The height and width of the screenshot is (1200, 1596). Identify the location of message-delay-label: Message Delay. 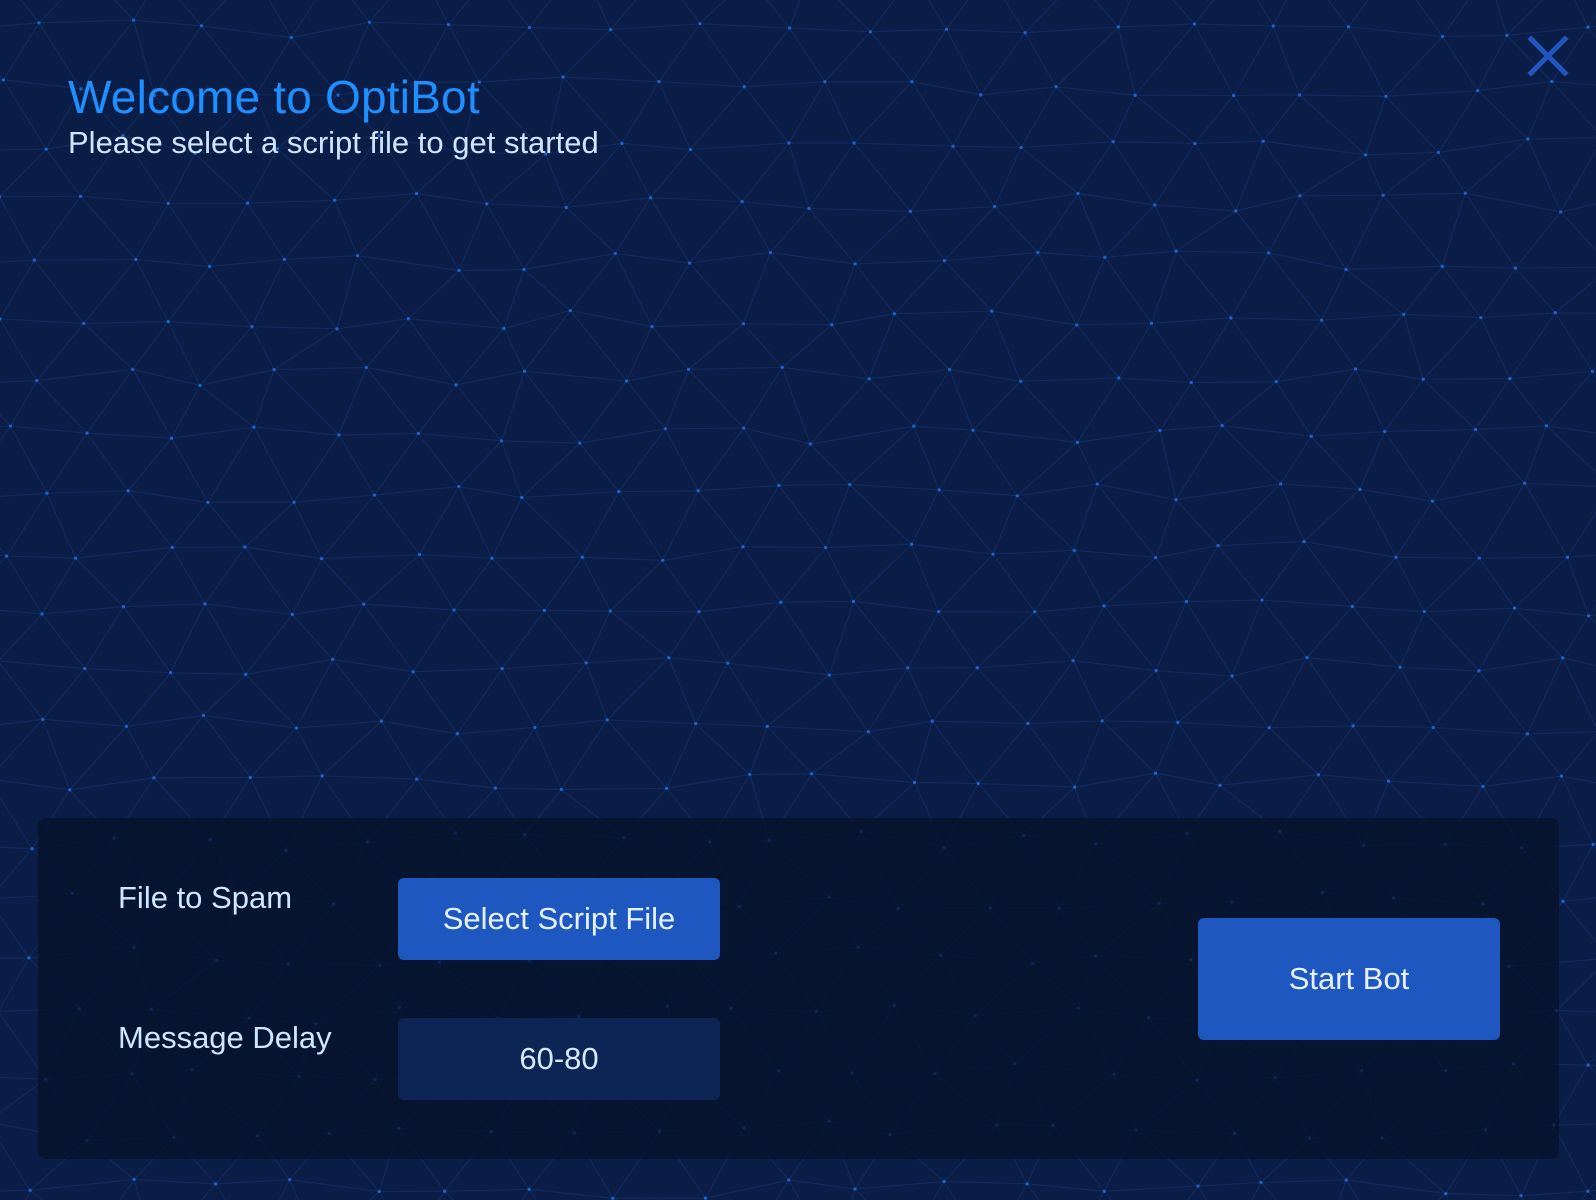
(225, 1037).